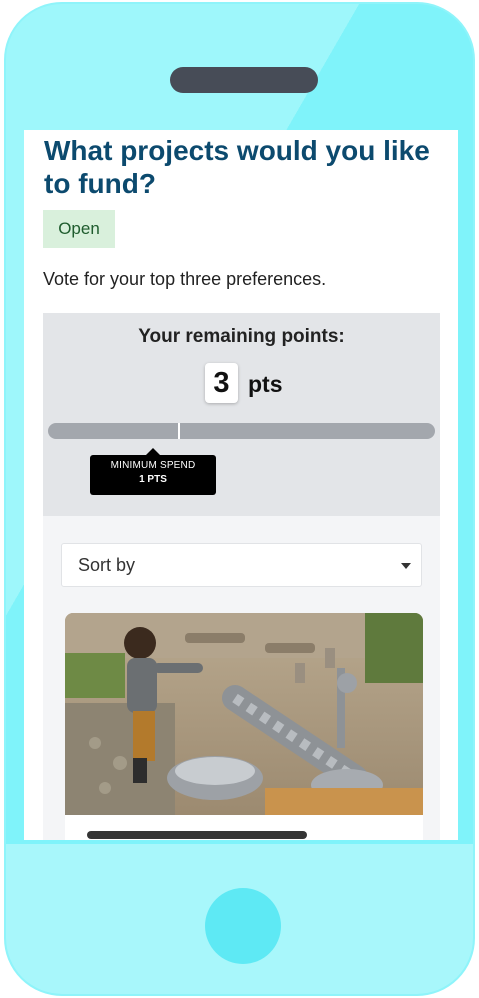 This screenshot has height=998, width=479. Describe the element at coordinates (185, 279) in the screenshot. I see `instructions-text: Vote for your top three preferences.` at that location.